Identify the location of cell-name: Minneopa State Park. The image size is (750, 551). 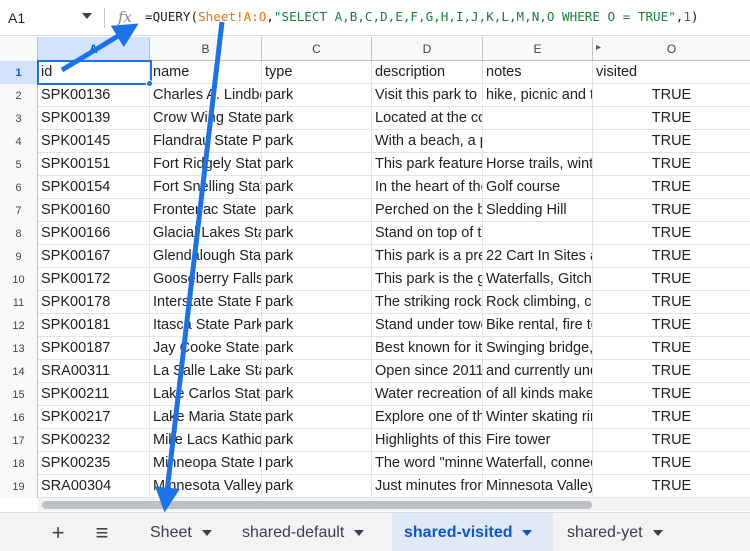
(206, 463).